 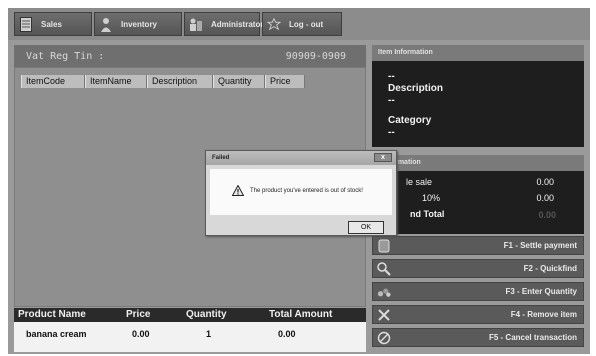 What do you see at coordinates (478, 104) in the screenshot?
I see `item-info-panel: -- Description -- Category --` at bounding box center [478, 104].